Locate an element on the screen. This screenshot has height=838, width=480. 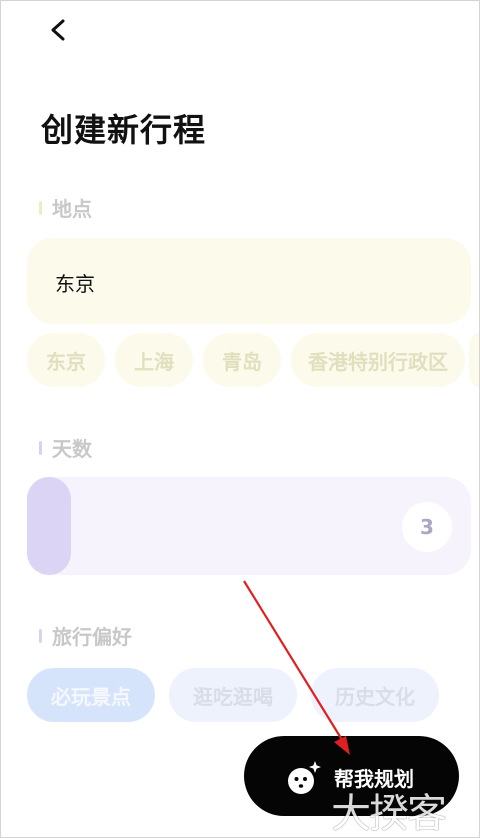
chevron-left-icon is located at coordinates (58, 30).